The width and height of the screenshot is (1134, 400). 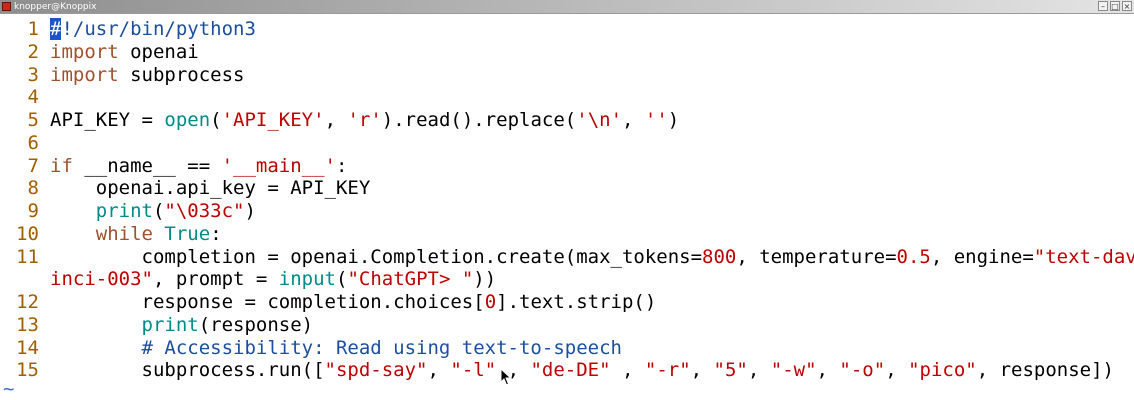 What do you see at coordinates (33, 74) in the screenshot?
I see `line-number: 3` at bounding box center [33, 74].